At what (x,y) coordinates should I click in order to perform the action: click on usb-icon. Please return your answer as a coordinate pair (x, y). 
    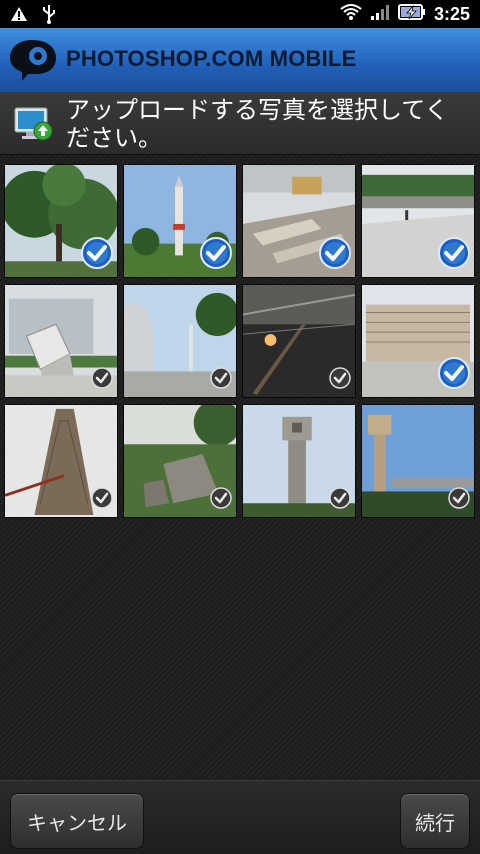
    Looking at the image, I should click on (49, 16).